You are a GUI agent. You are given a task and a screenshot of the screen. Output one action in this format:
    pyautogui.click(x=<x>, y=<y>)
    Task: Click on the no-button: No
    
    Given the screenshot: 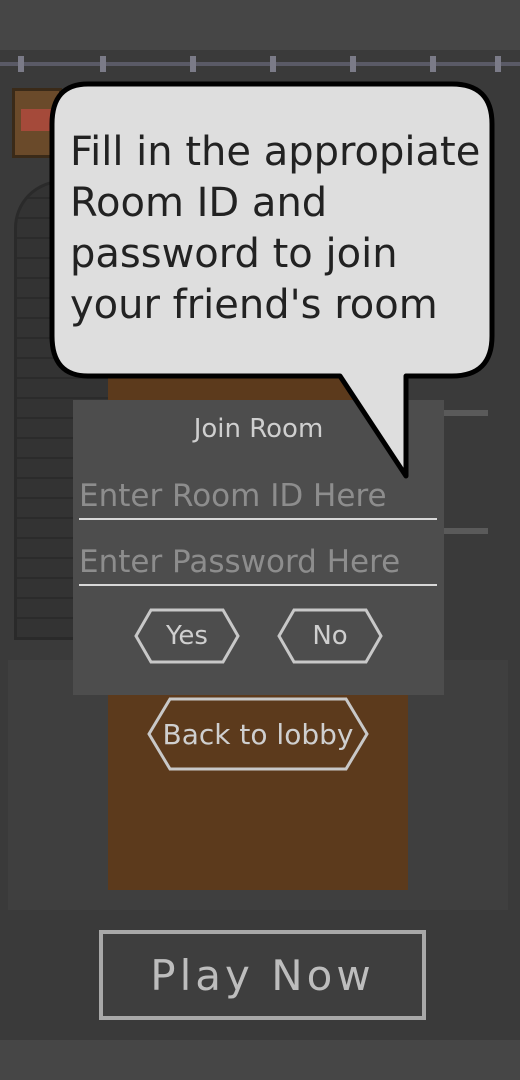 What is the action you would take?
    pyautogui.click(x=330, y=636)
    